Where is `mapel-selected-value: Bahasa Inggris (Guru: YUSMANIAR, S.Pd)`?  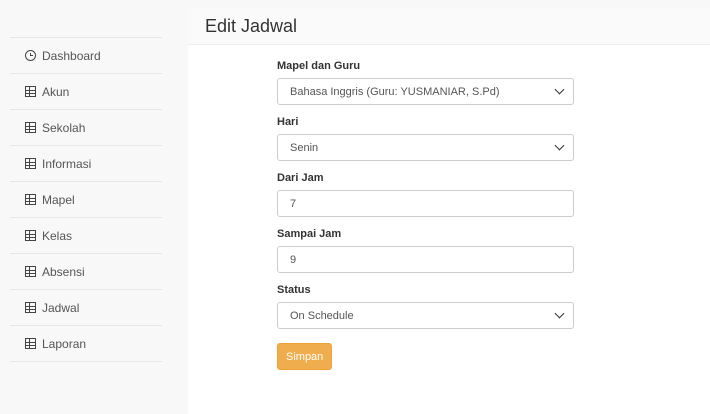 mapel-selected-value: Bahasa Inggris (Guru: YUSMANIAR, S.Pd) is located at coordinates (395, 91).